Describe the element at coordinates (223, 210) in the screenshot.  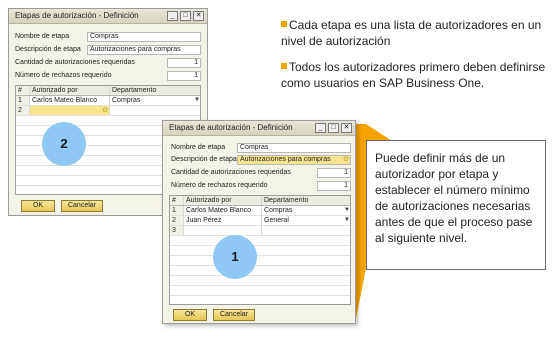
I see `authorizer-cell: Carlos Mateo Blanco` at that location.